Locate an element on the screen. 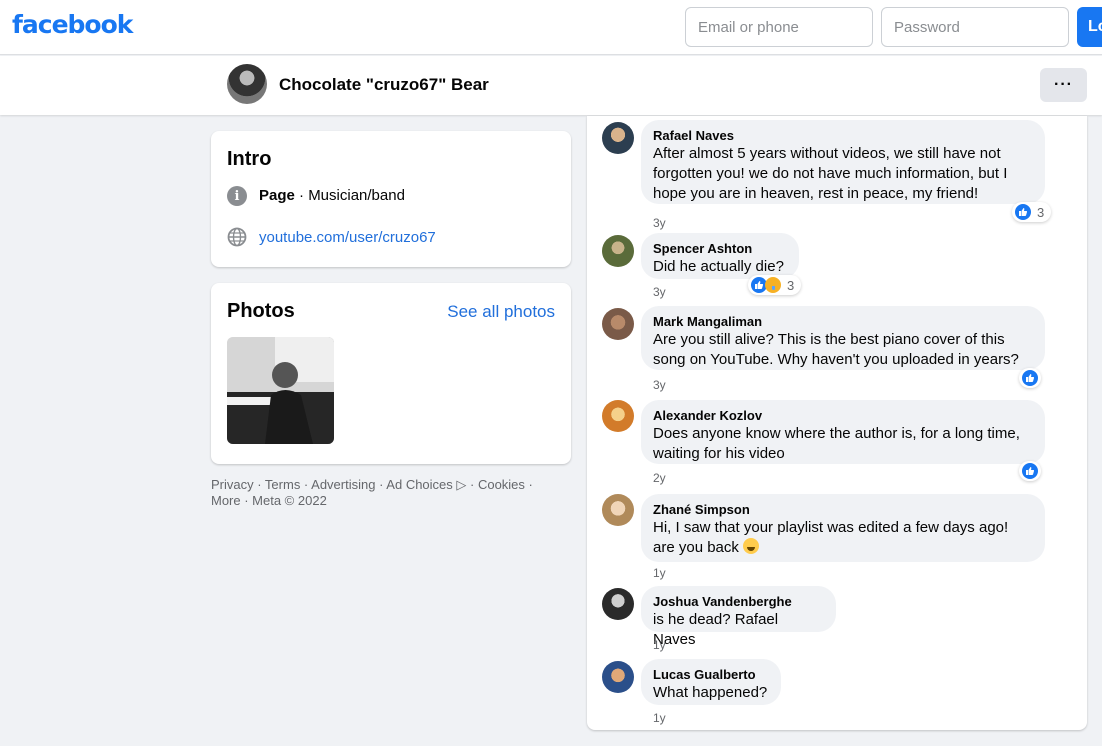 This screenshot has width=1102, height=746. footer-line-2: More · Meta © 2022 is located at coordinates (391, 501).